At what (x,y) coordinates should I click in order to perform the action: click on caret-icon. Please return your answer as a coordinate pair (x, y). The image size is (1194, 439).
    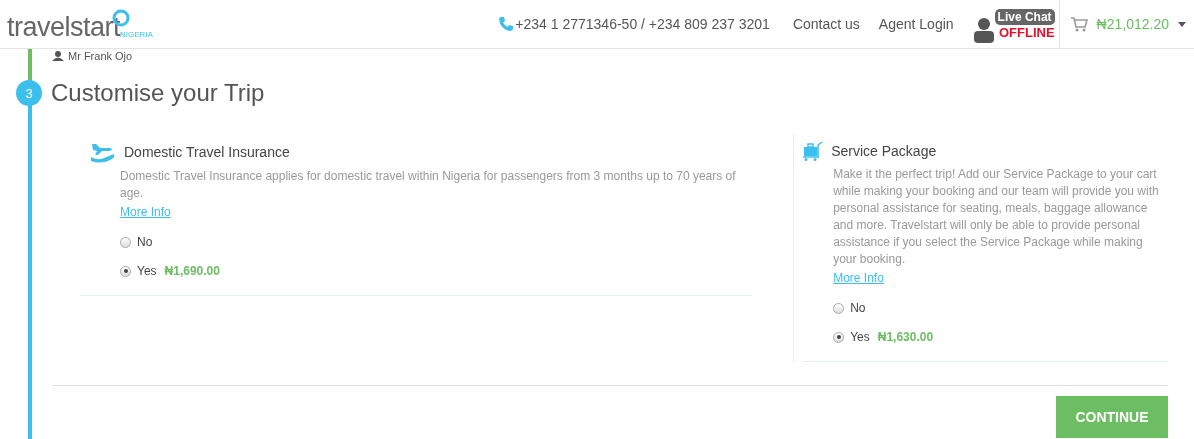
    Looking at the image, I should click on (1182, 24).